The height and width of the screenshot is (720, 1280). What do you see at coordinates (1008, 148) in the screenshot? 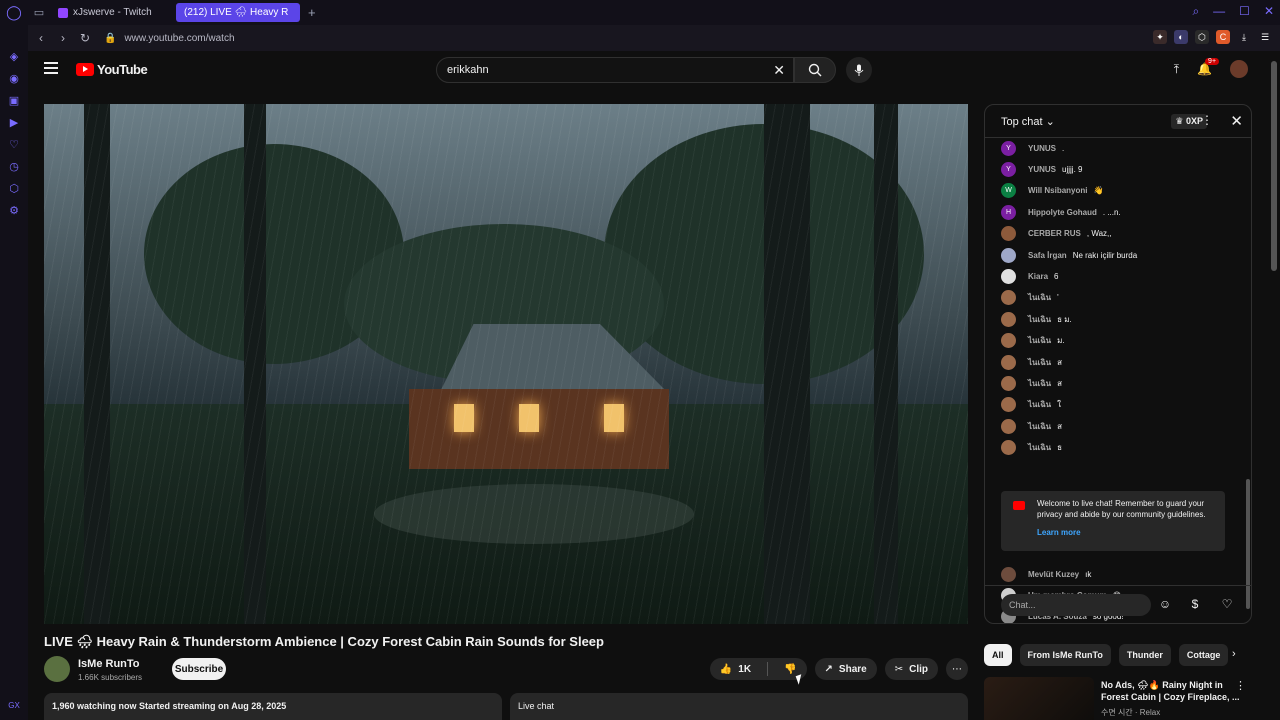
I see `chat-author-avatar: Y` at bounding box center [1008, 148].